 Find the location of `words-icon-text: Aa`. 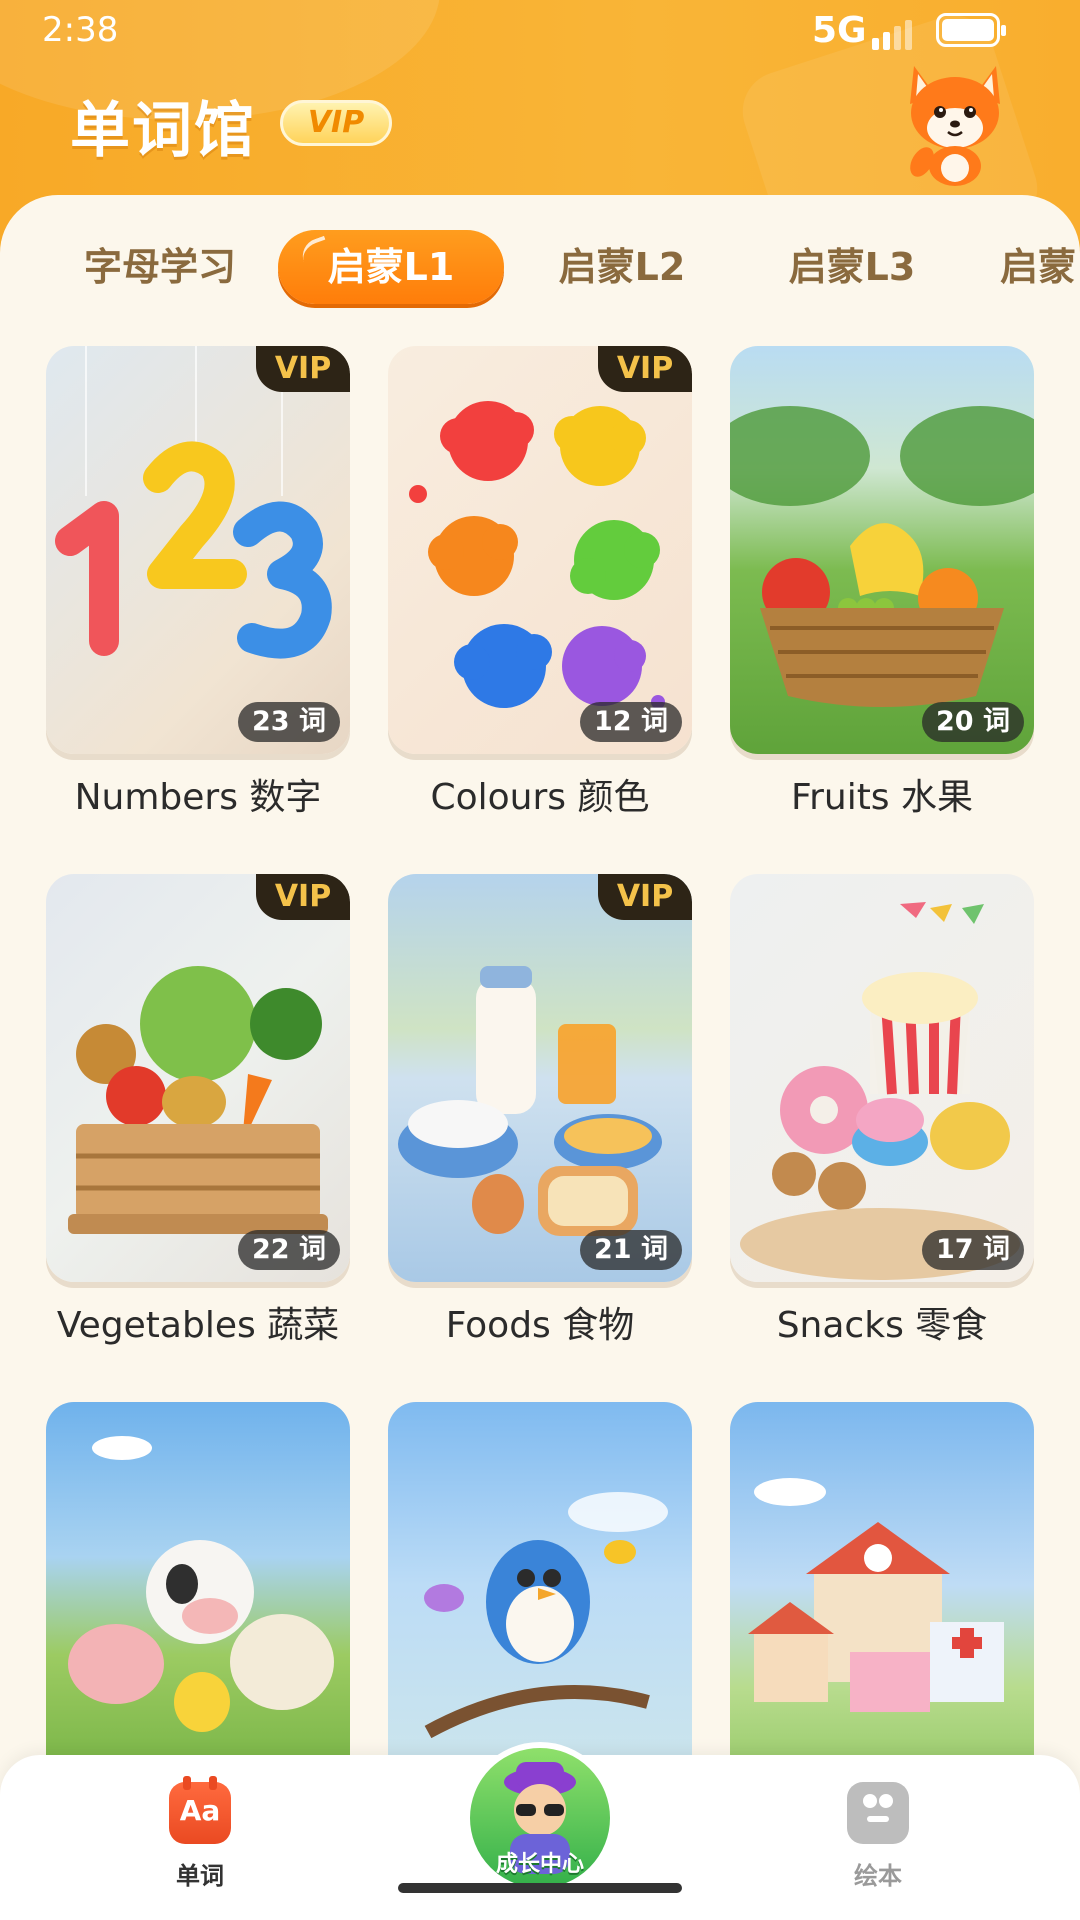

words-icon-text: Aa is located at coordinates (200, 1810).